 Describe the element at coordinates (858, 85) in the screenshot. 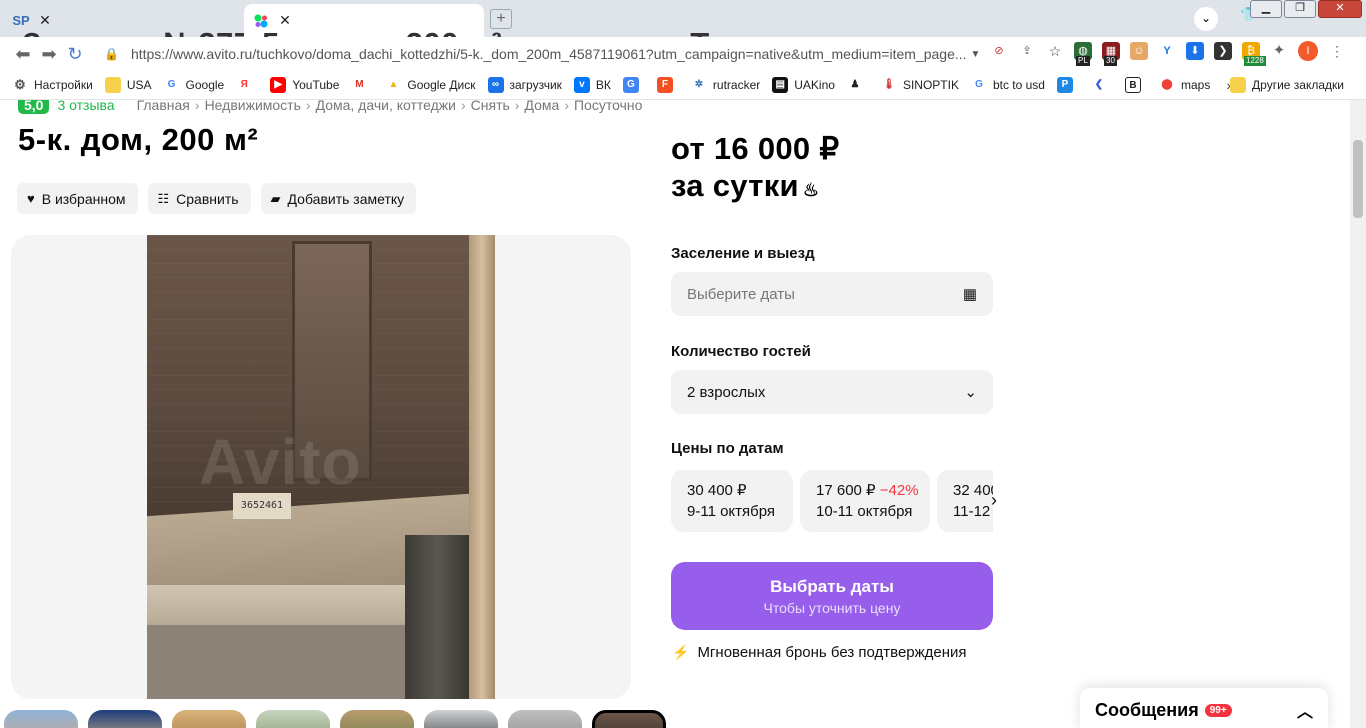

I see `bookmark-person: ♟` at that location.